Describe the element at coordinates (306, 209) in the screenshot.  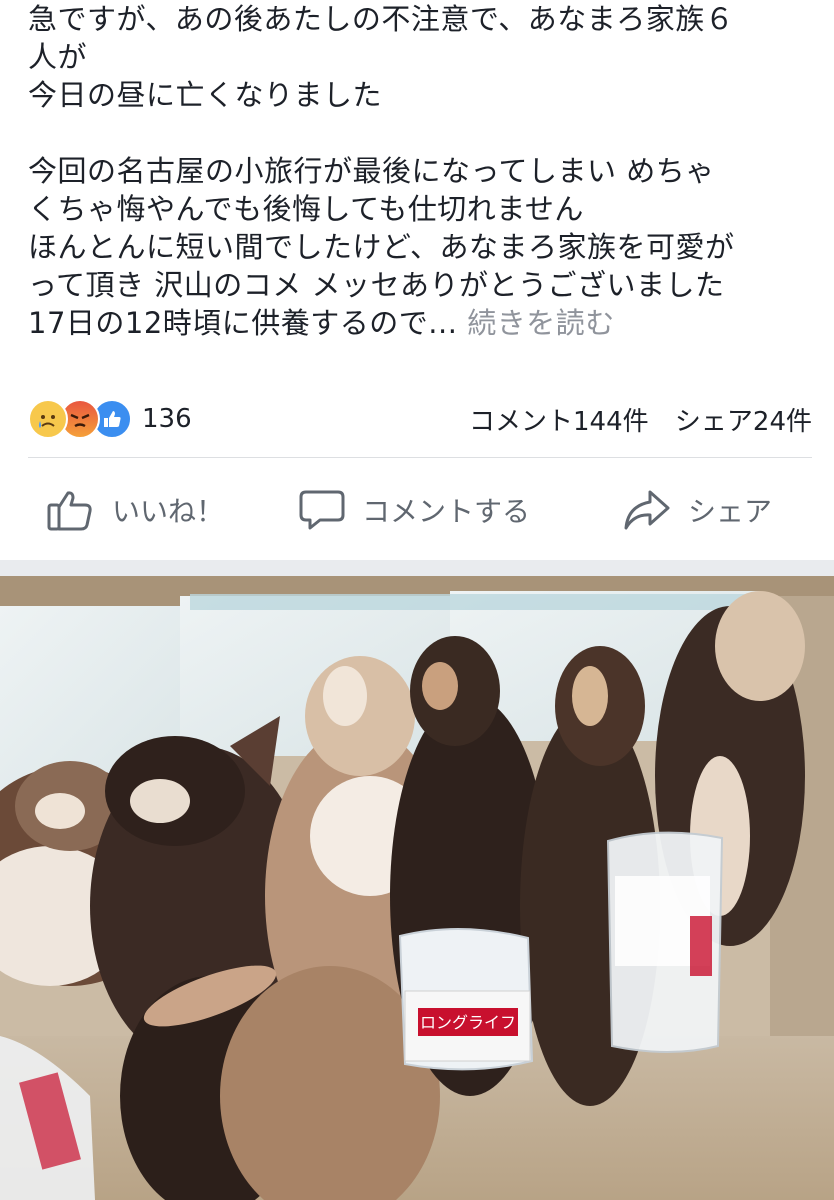
I see `post-text-line: くちゃ悔やんでも後悔しても仕切れません` at that location.